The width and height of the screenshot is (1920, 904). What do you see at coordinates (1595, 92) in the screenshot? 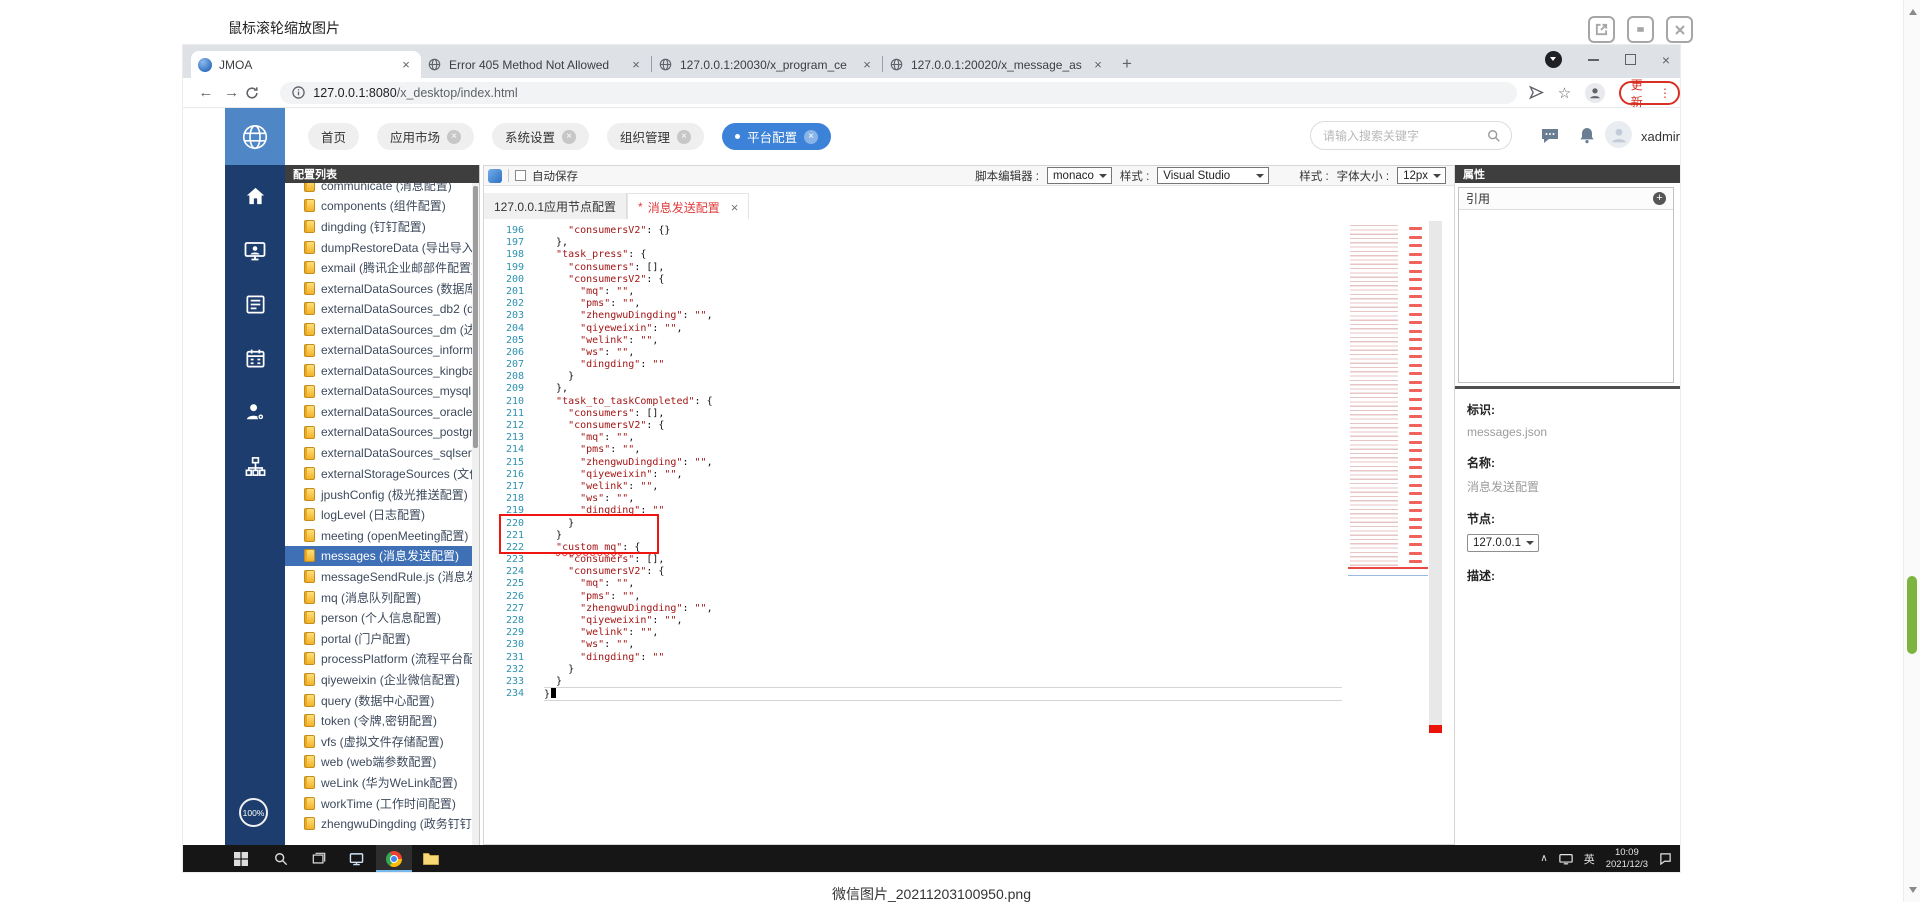
I see `browser-avatar-icon` at bounding box center [1595, 92].